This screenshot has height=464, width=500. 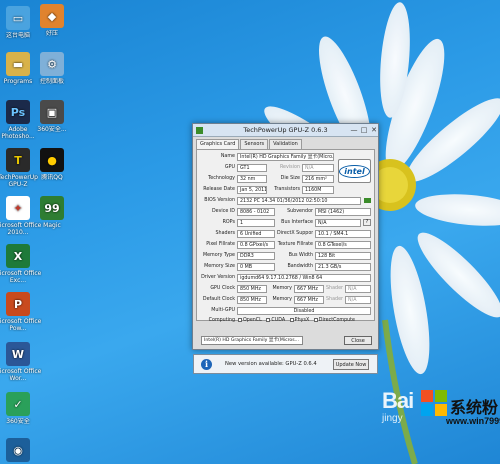 I want to click on help-icon: ?, so click(x=367, y=222).